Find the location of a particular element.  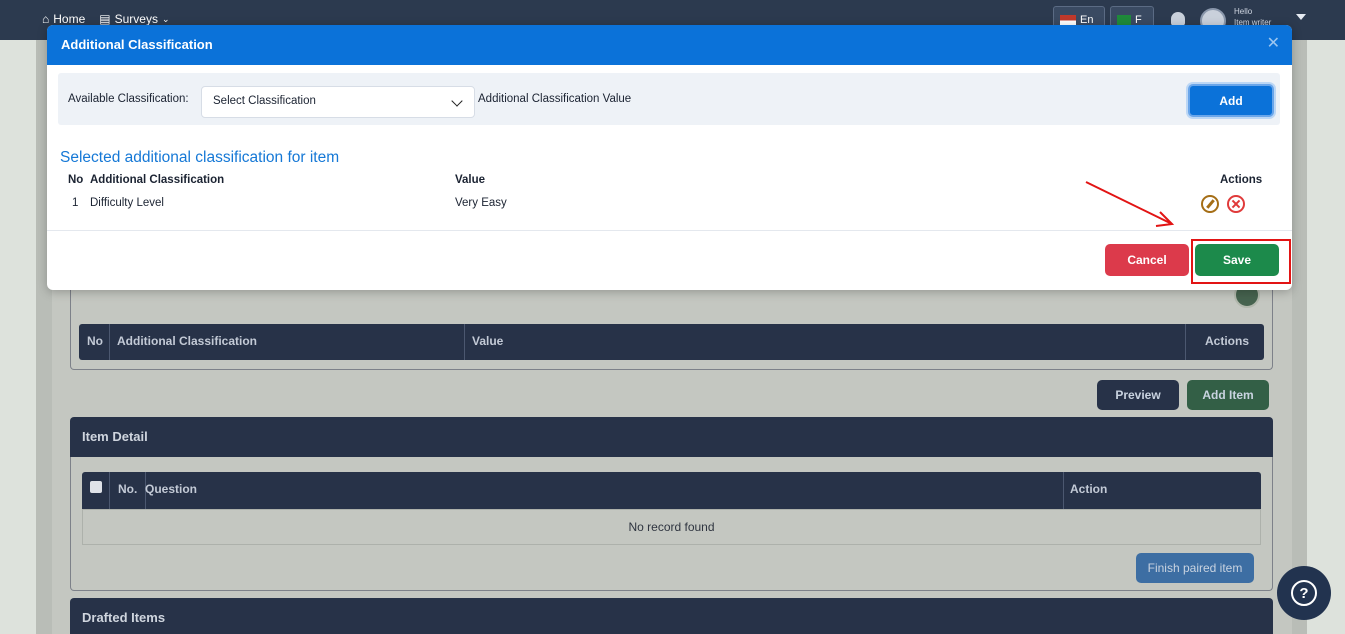

row-value: Very Easy is located at coordinates (481, 203).